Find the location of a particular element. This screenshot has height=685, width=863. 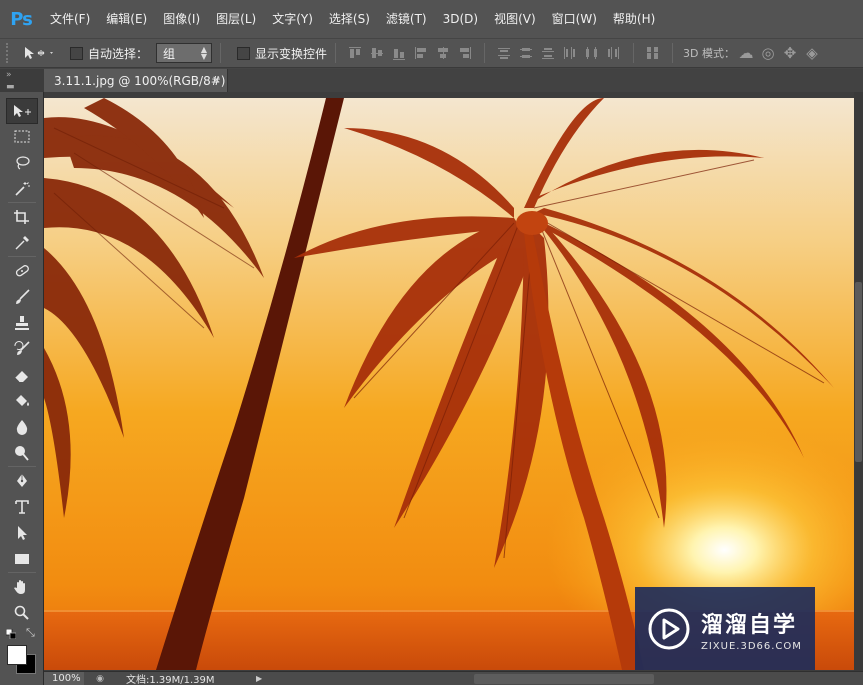

menu-image: 图像(I) is located at coordinates (181, 19).